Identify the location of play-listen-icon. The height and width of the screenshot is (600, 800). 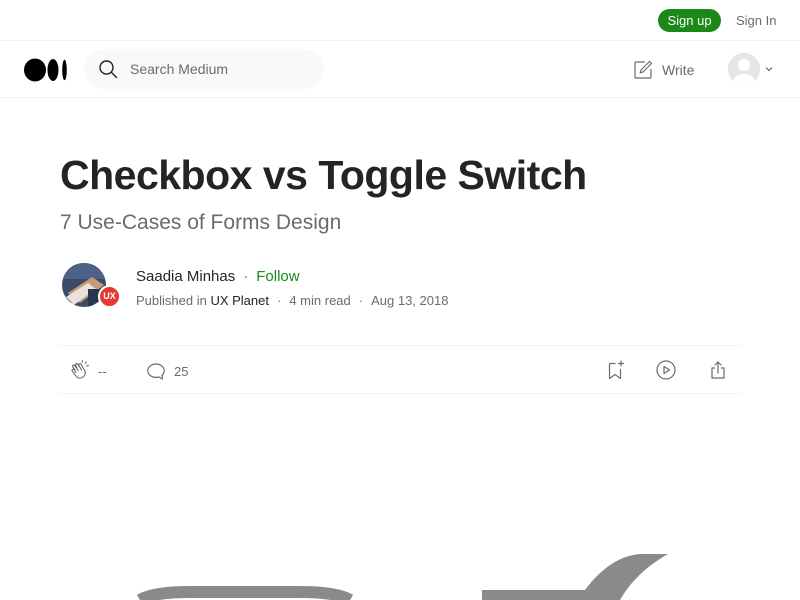
(666, 370).